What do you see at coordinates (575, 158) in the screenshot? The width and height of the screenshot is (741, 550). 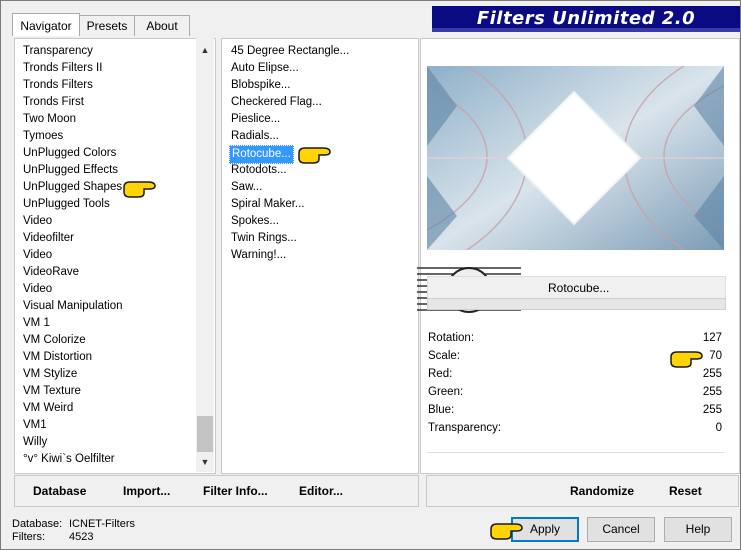 I see `preview-image` at bounding box center [575, 158].